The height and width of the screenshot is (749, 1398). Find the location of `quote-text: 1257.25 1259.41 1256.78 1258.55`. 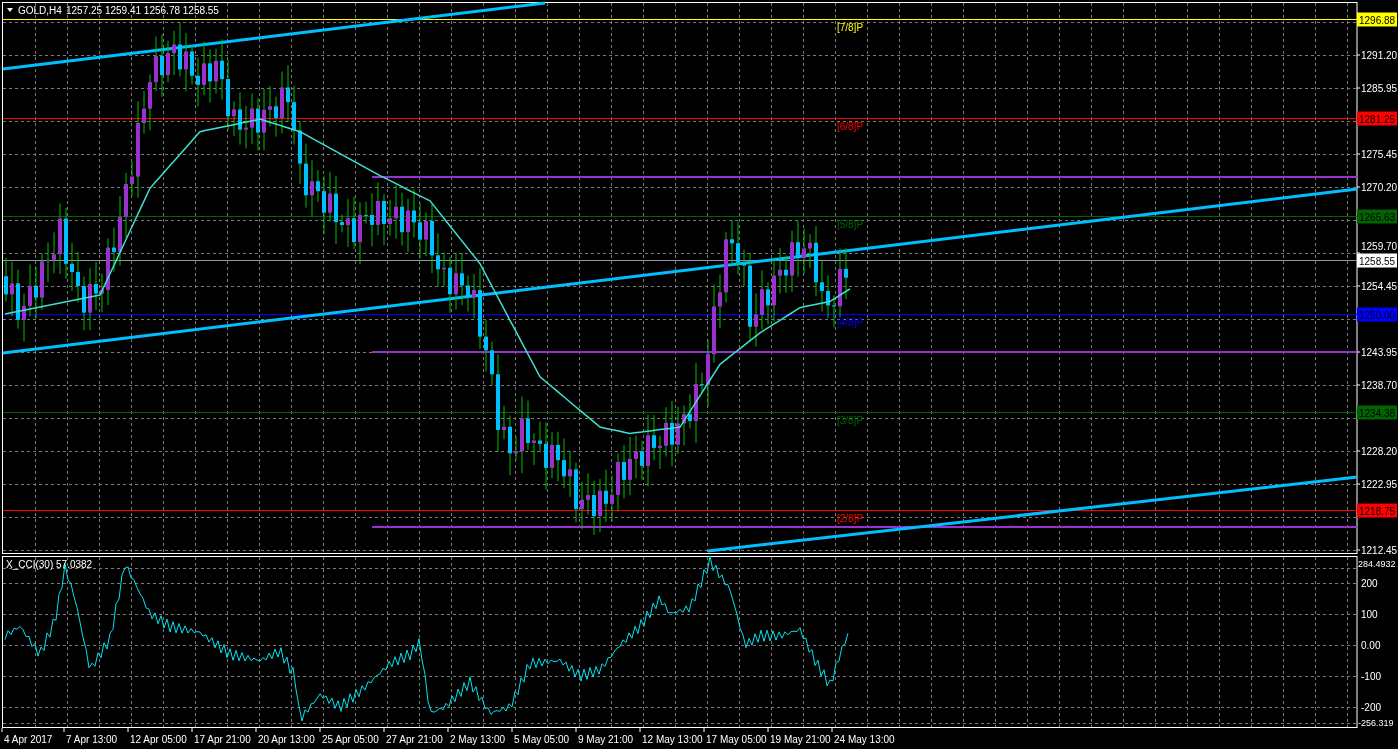

quote-text: 1257.25 1259.41 1256.78 1258.55 is located at coordinates (142, 10).